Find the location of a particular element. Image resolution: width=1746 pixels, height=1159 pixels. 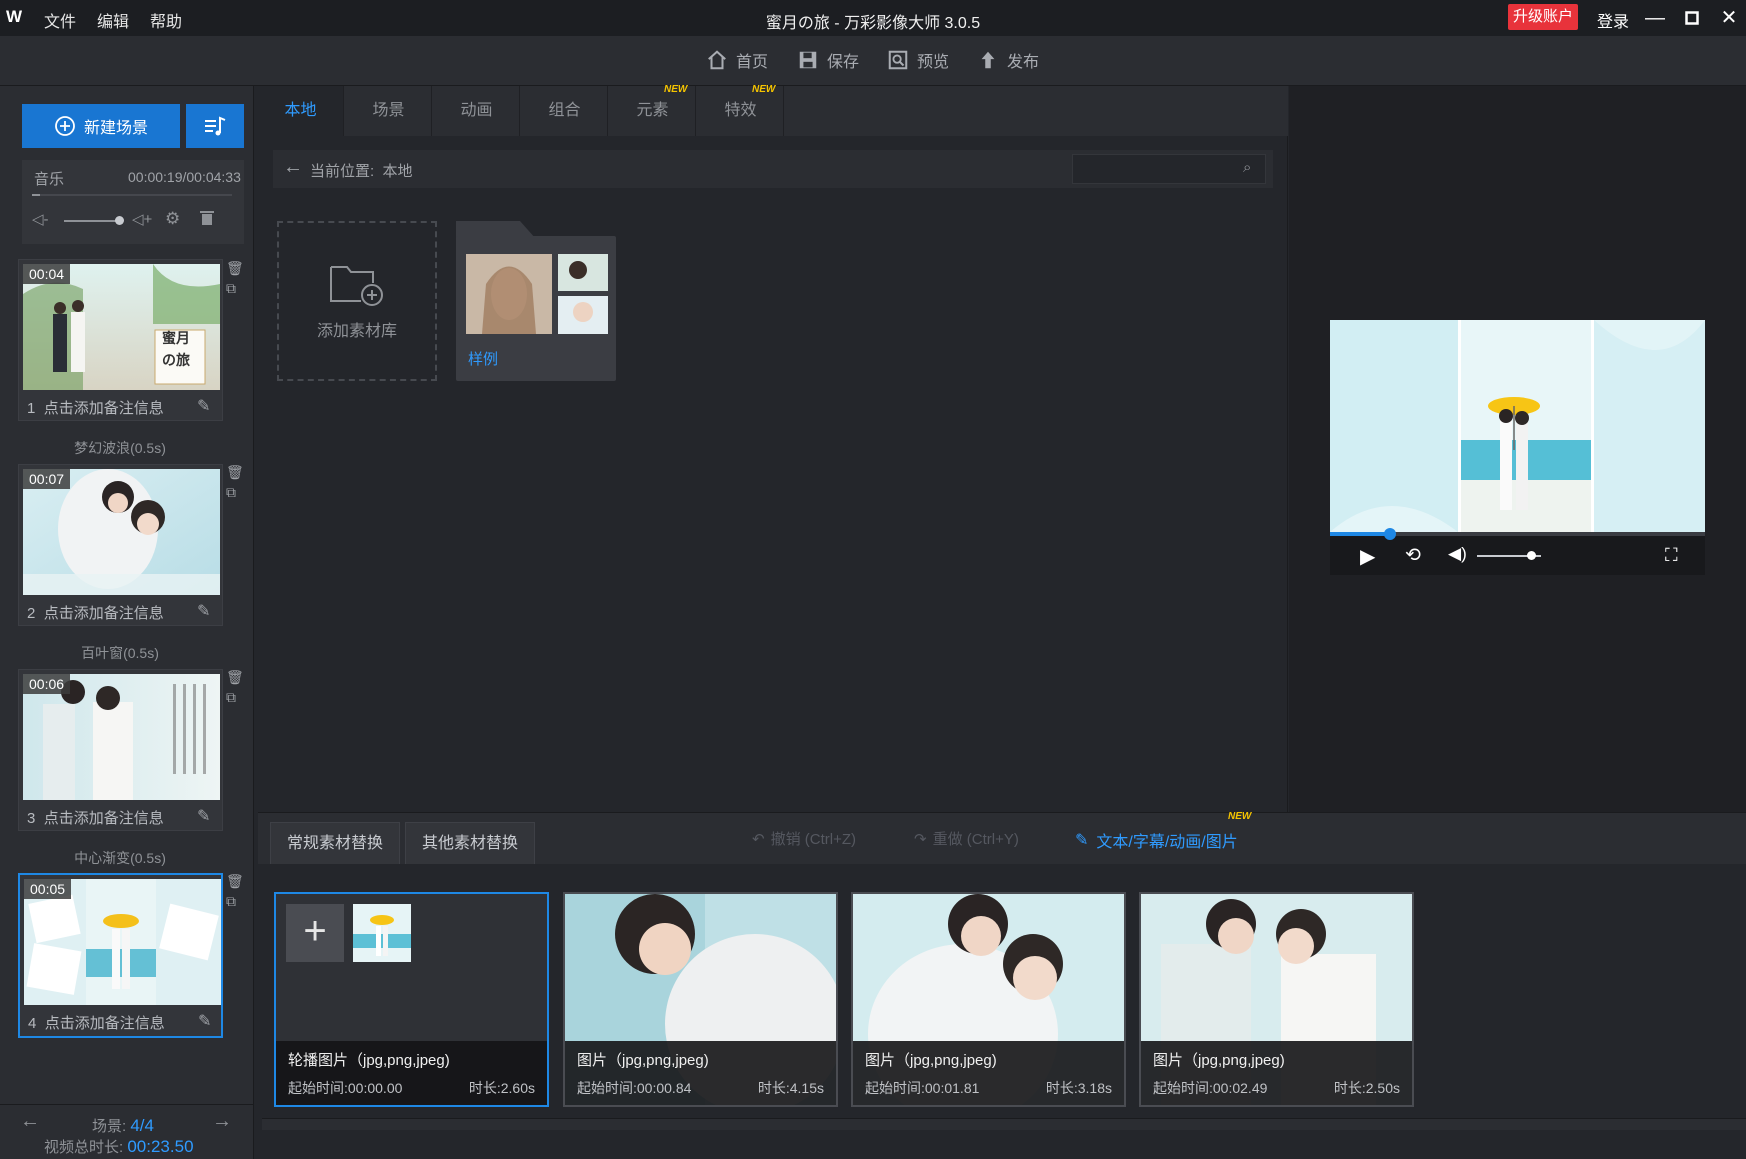

undo-icon: ↶ is located at coordinates (758, 839).